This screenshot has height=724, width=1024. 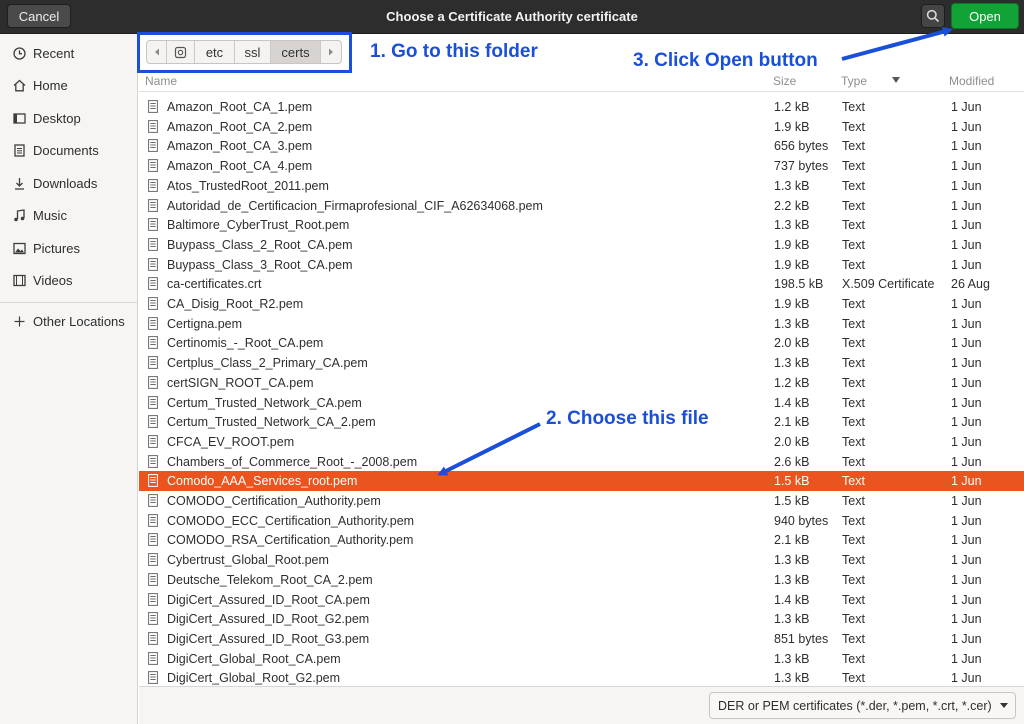 What do you see at coordinates (897, 43) in the screenshot?
I see `arrow-to-open-button` at bounding box center [897, 43].